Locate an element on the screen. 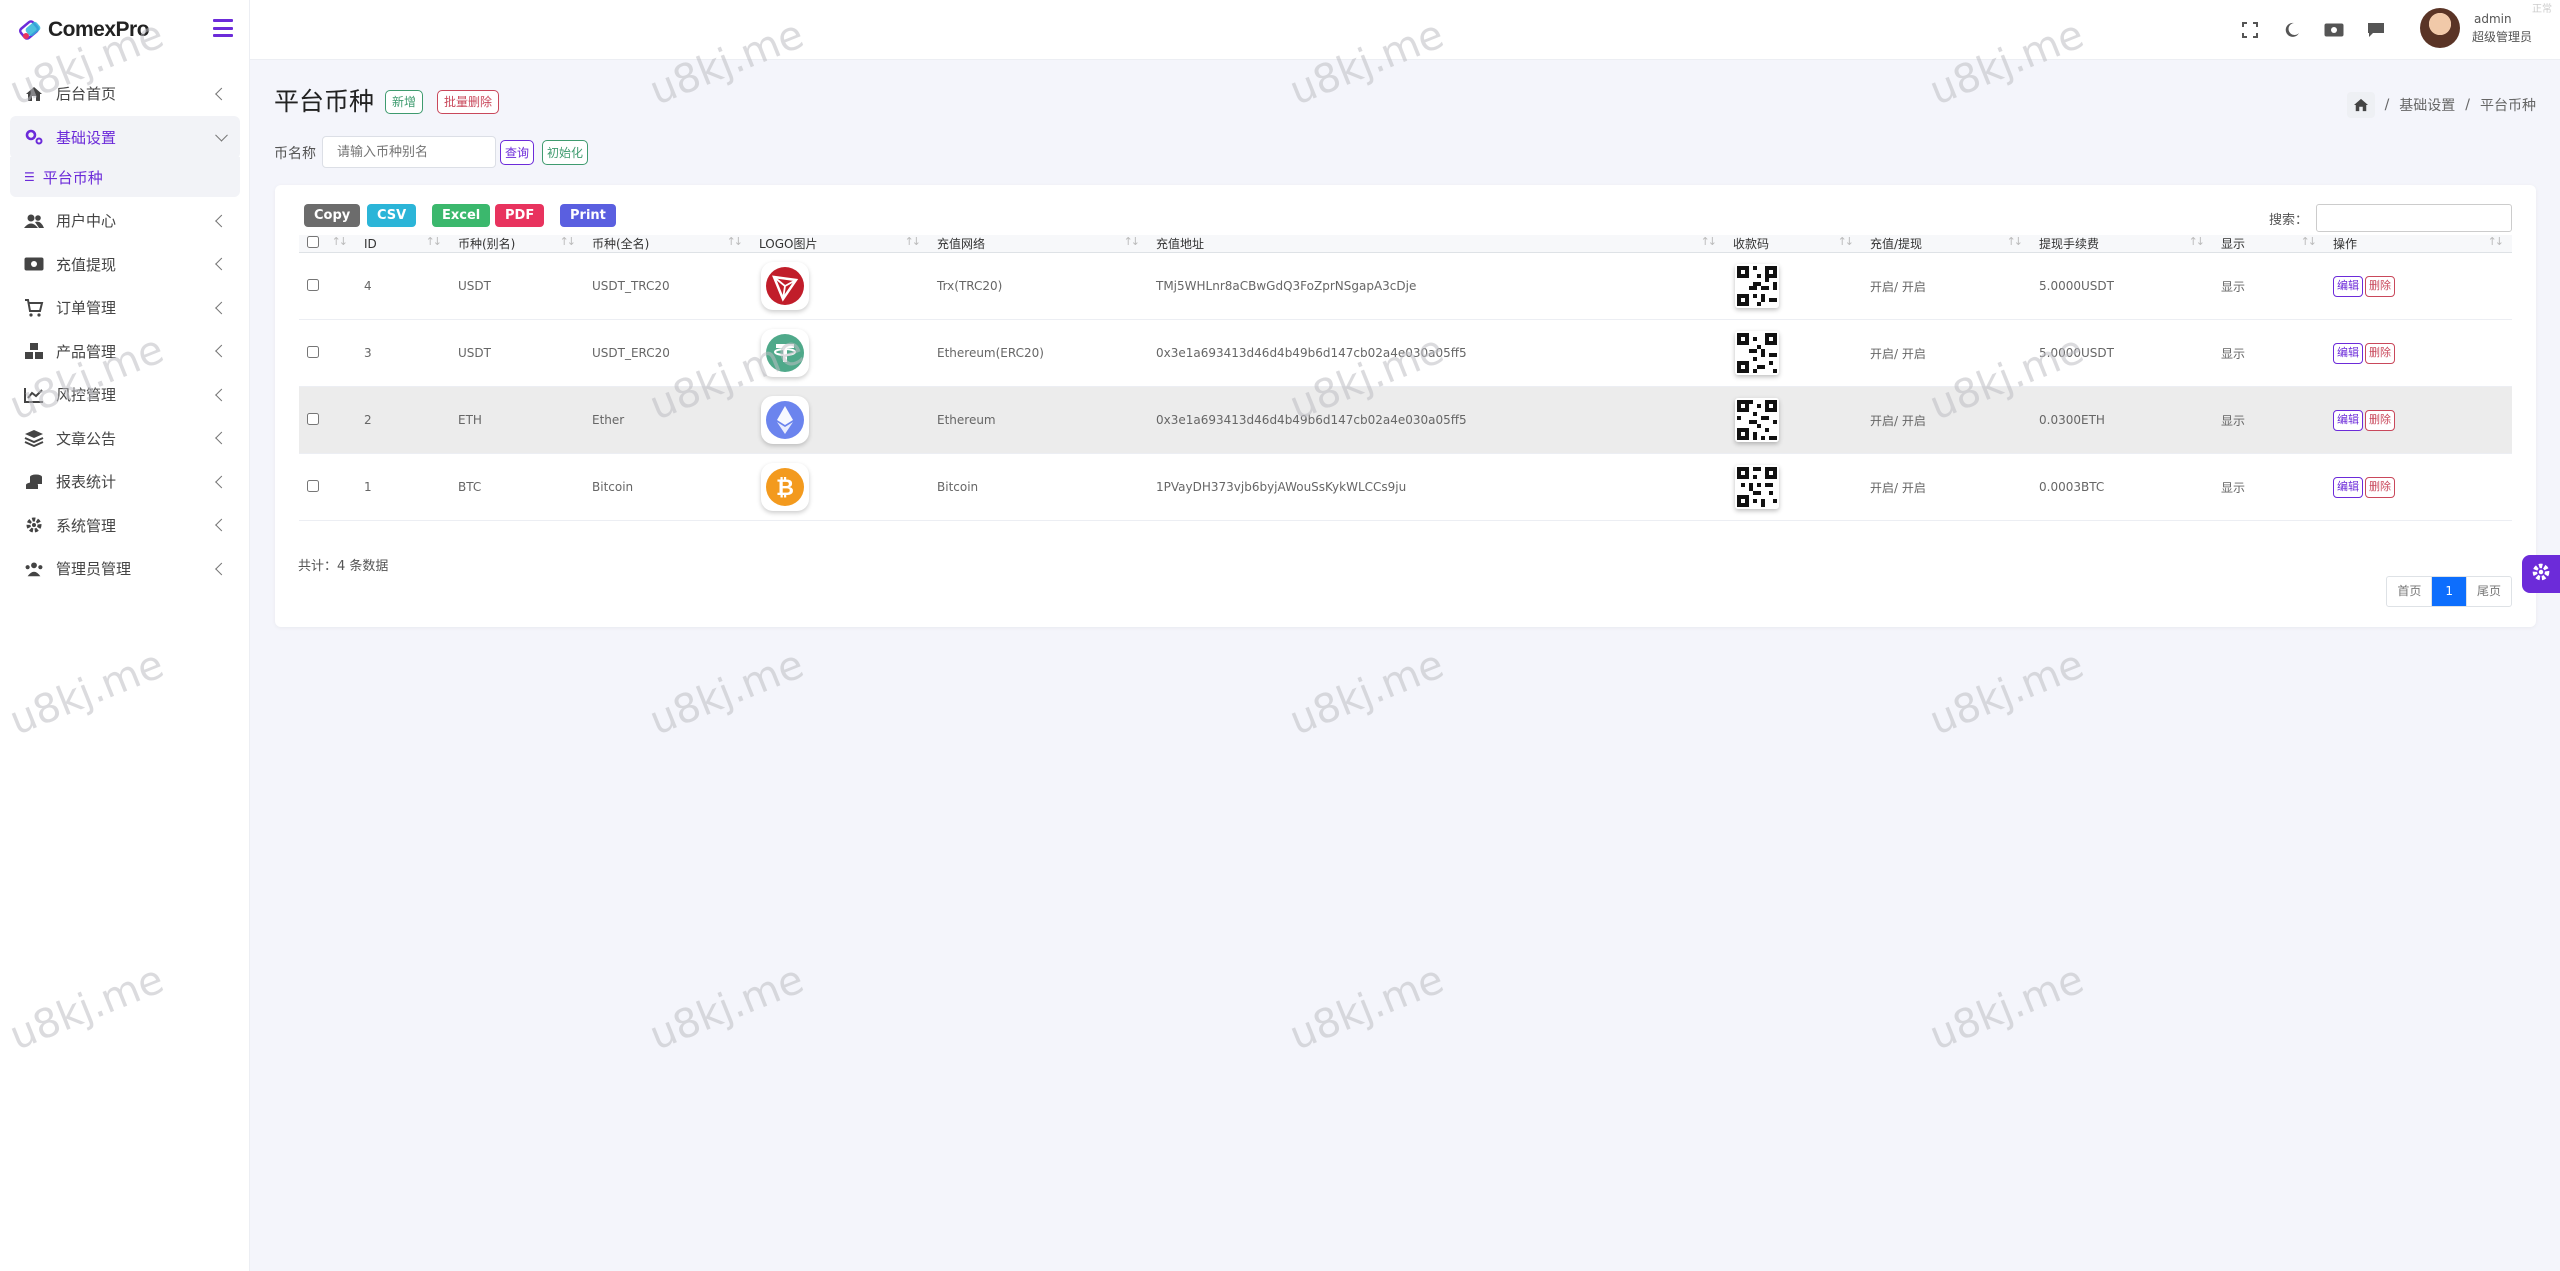 The image size is (2560, 1271). first-page-button: 首页 is located at coordinates (2409, 591).